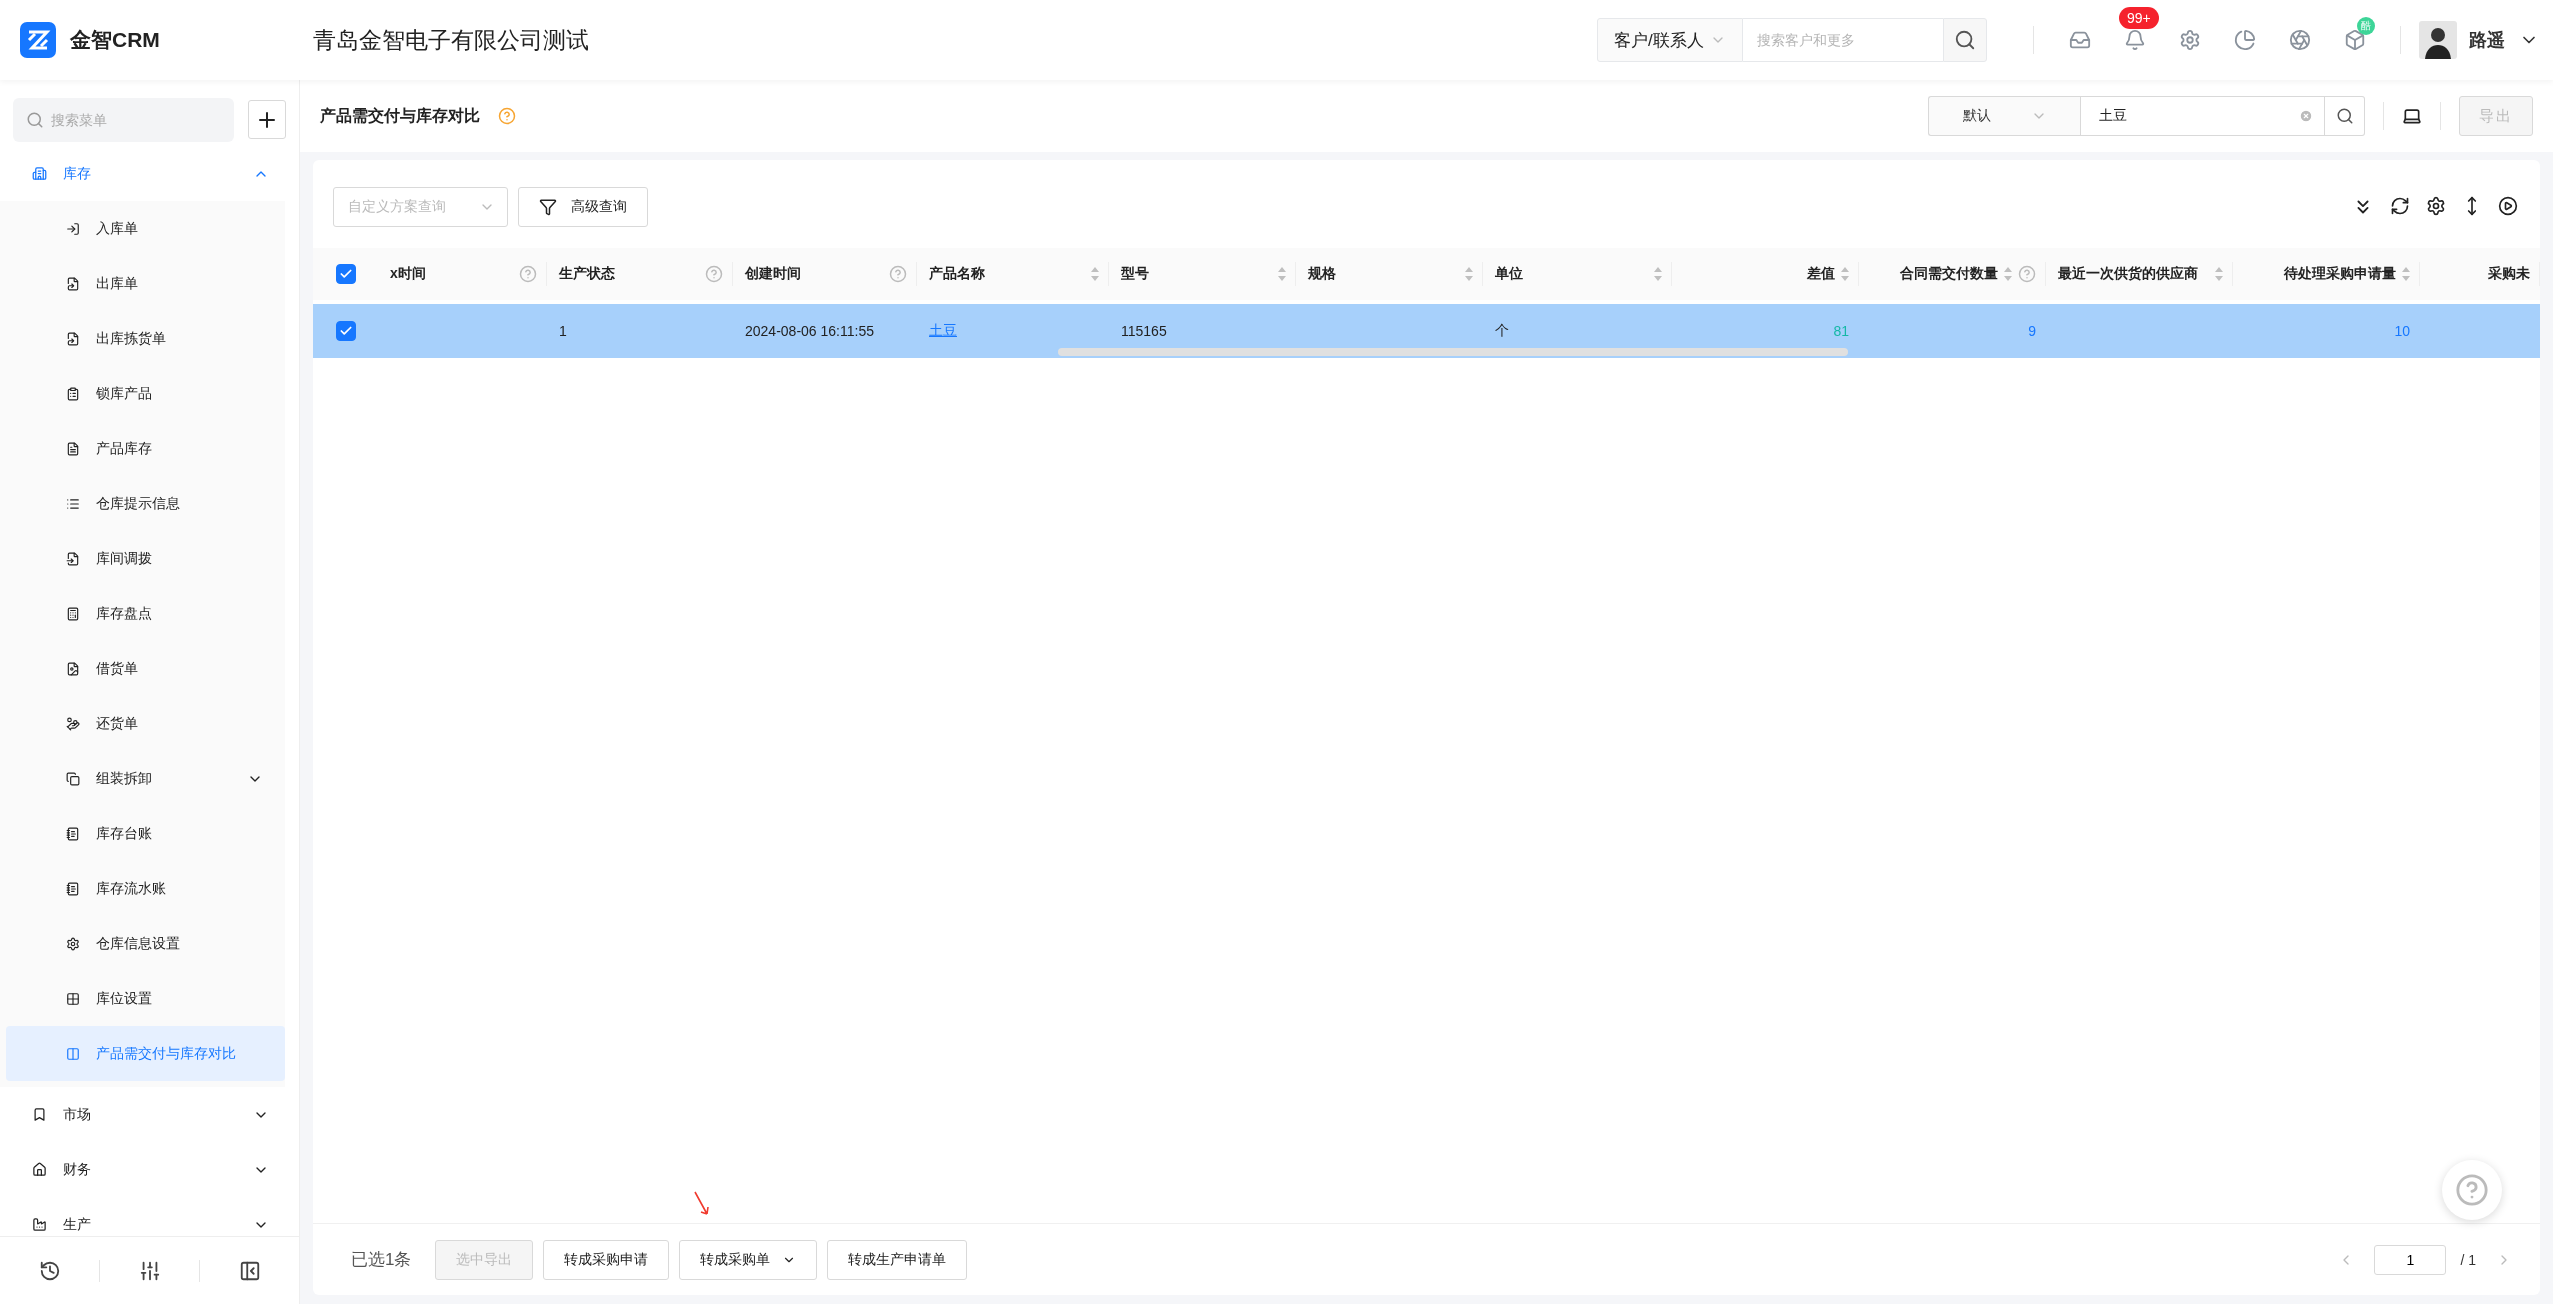 Image resolution: width=2553 pixels, height=1304 pixels. Describe the element at coordinates (2412, 116) in the screenshot. I see `laptop-icon` at that location.